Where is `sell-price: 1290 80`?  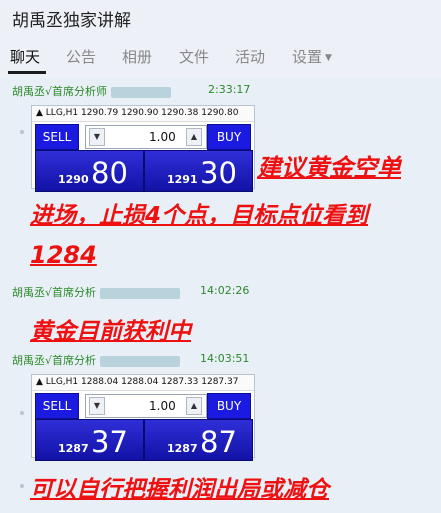
sell-price: 1290 80 is located at coordinates (89, 171).